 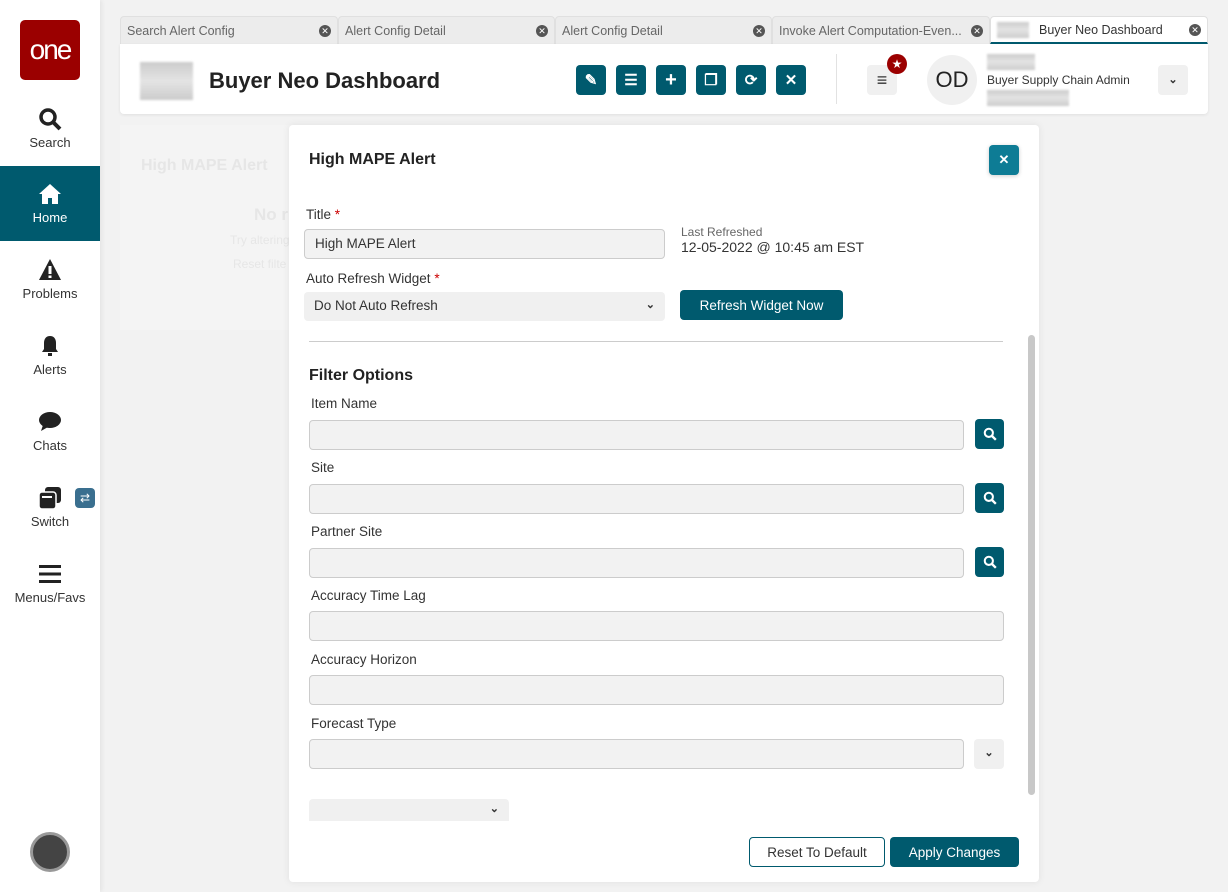 I want to click on empty-title: No r, so click(x=271, y=214).